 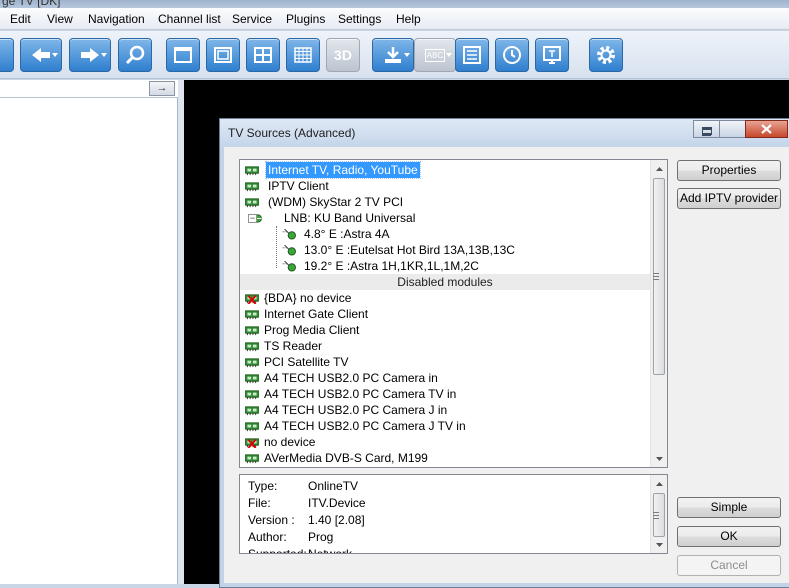 I want to click on list-item-label: IPTV Client, so click(x=298, y=186).